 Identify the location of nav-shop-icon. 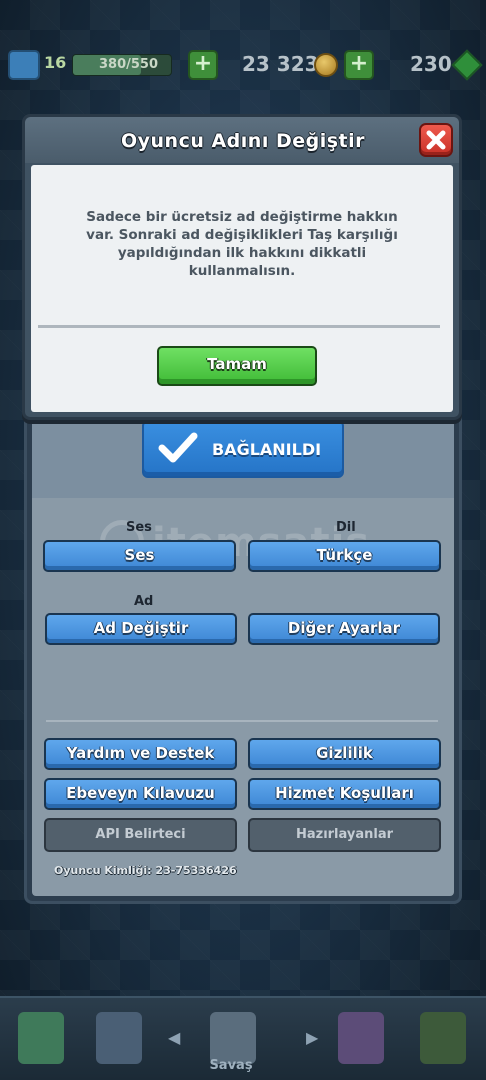
(41, 1038).